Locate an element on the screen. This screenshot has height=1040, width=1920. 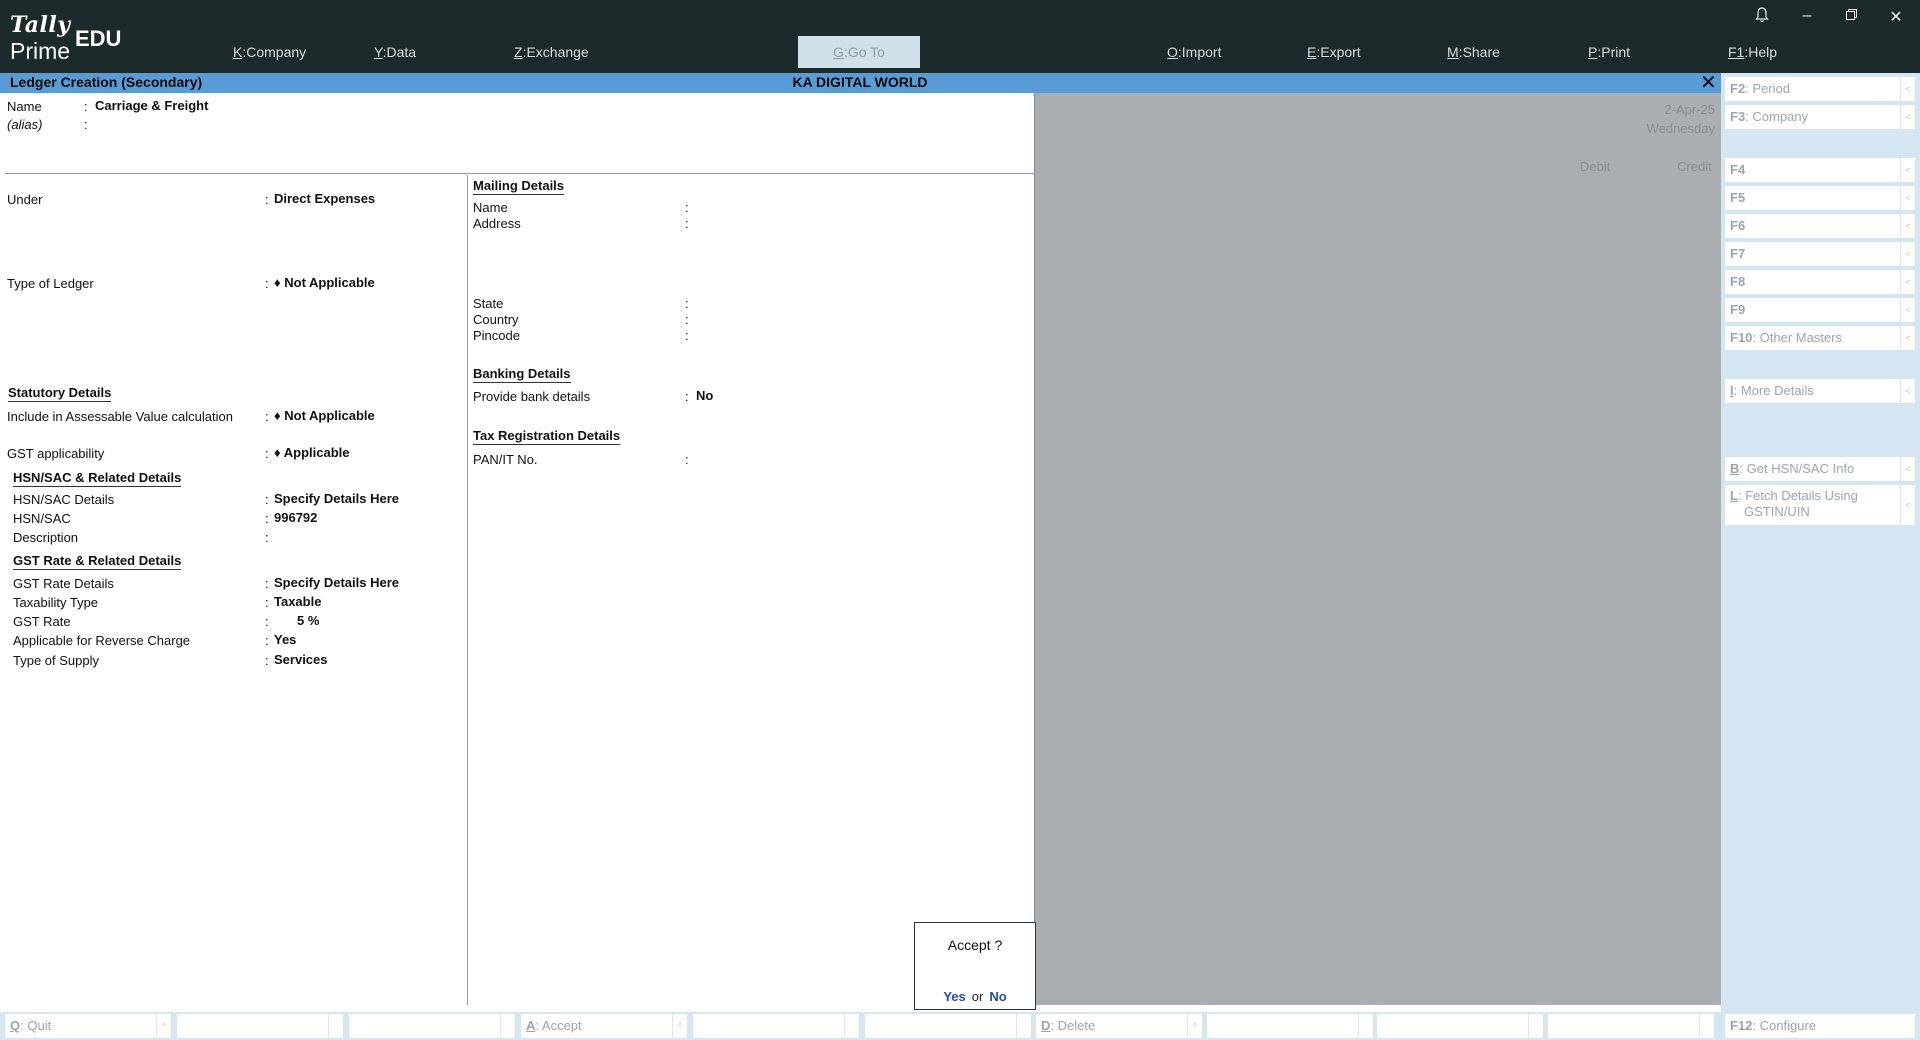
screen-title: Ledger Creation (Secondary) is located at coordinates (106, 82).